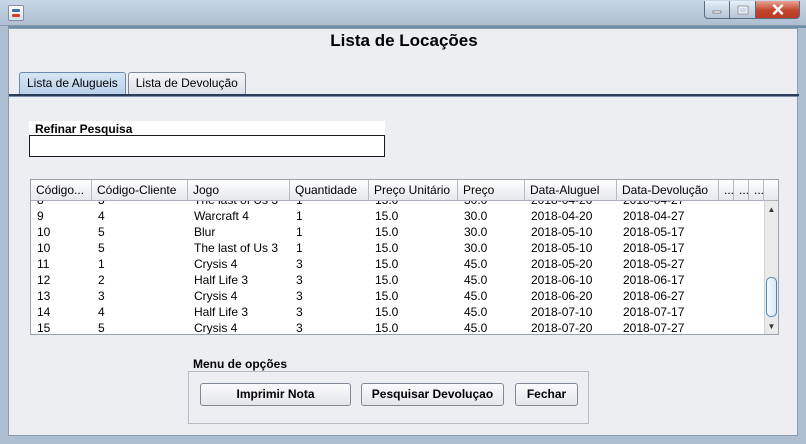 The height and width of the screenshot is (444, 806). Describe the element at coordinates (205, 232) in the screenshot. I see `table-cell: Blur` at that location.